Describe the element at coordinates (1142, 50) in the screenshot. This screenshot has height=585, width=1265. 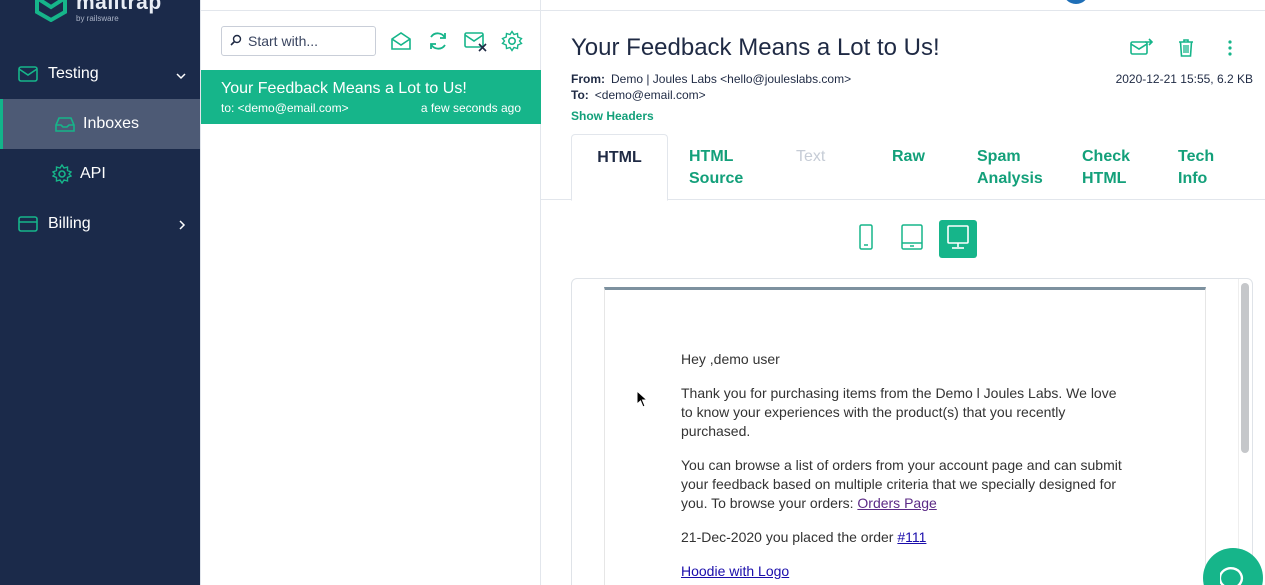
I see `forward-icon` at that location.